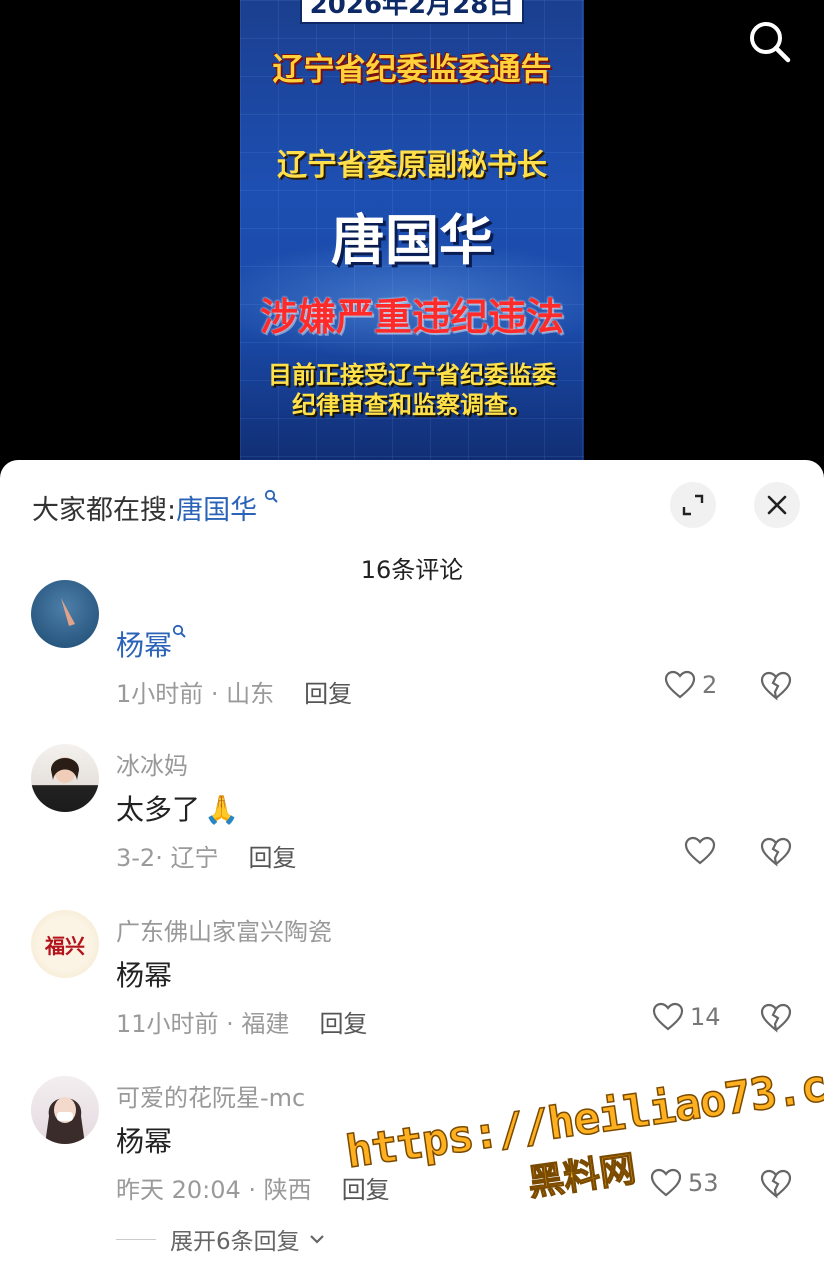 The width and height of the screenshot is (824, 1280). I want to click on expand-replies-label: 展开6条回复, so click(235, 1242).